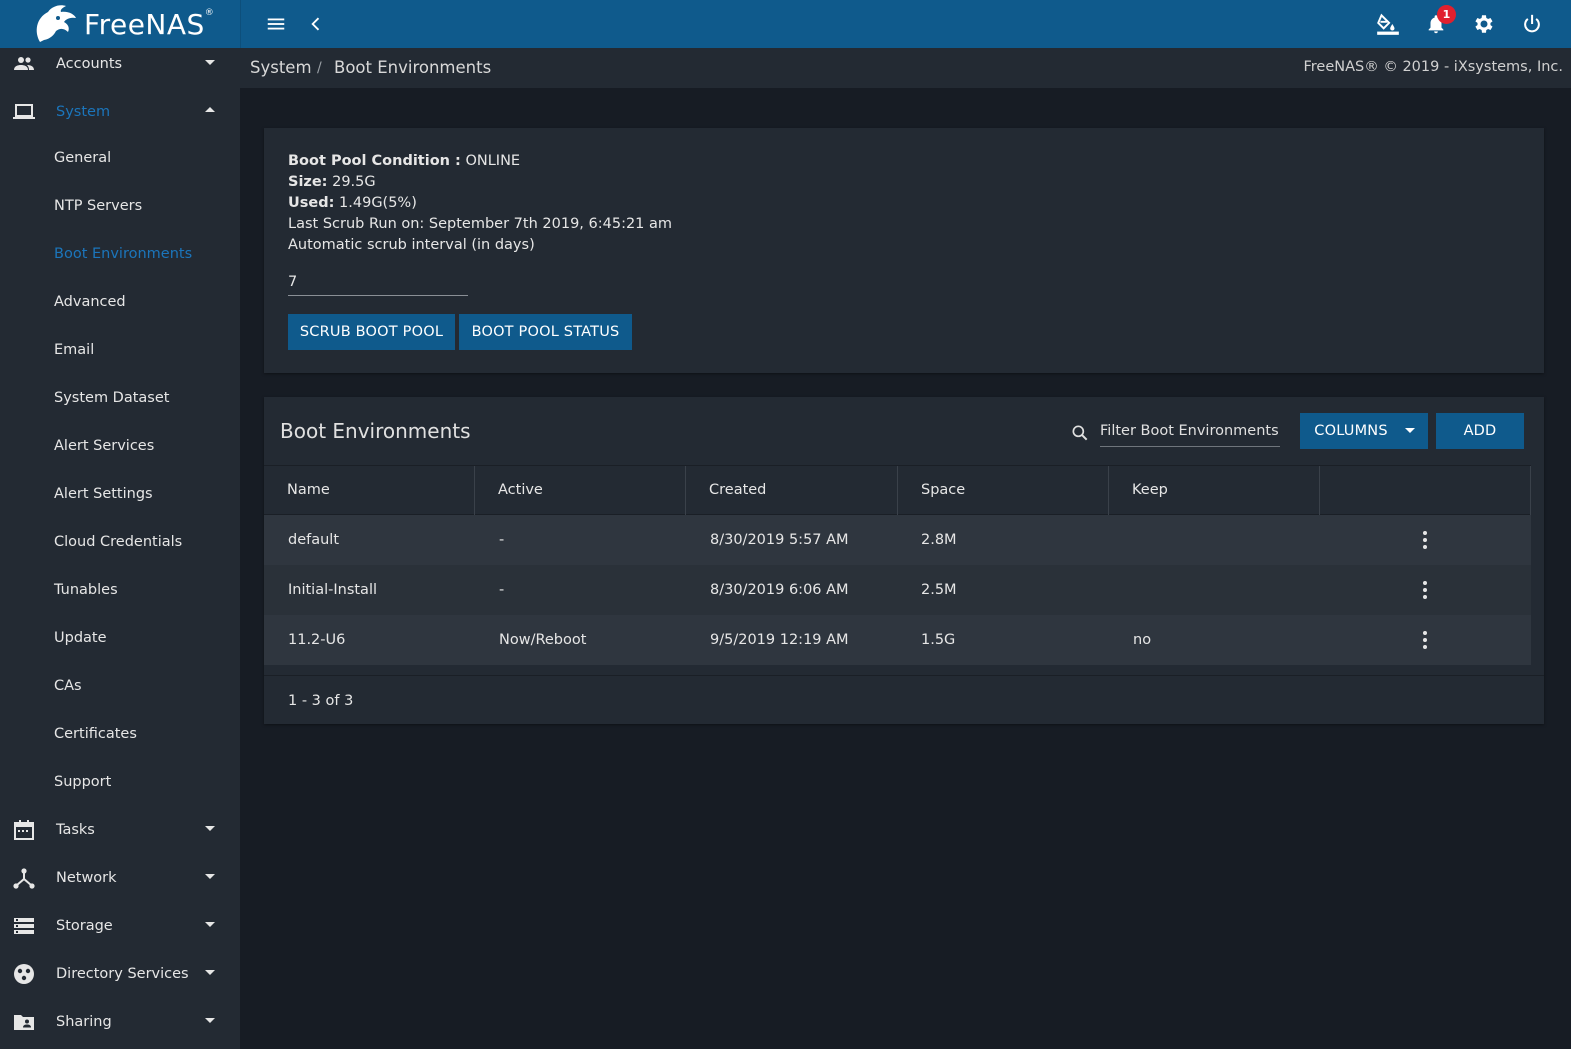  I want to click on sidebar-subitem-tunables: Tunables, so click(120, 592).